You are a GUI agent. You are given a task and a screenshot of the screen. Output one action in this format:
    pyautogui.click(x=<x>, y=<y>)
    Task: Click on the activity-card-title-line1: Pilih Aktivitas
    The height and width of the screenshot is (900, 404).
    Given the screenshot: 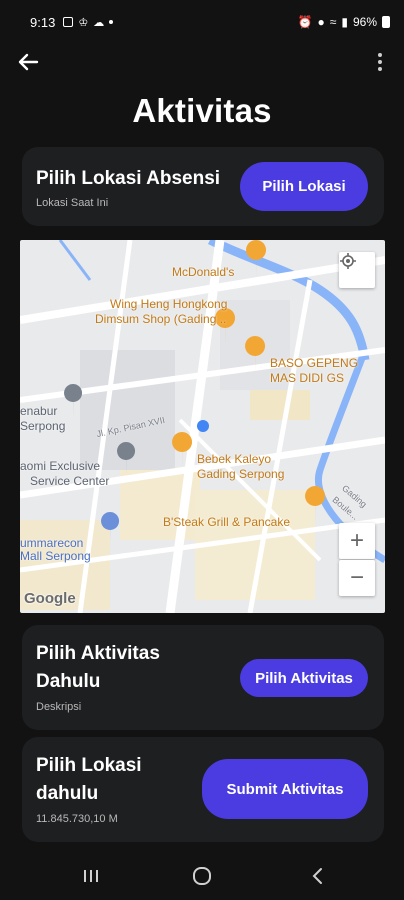 What is the action you would take?
    pyautogui.click(x=98, y=653)
    